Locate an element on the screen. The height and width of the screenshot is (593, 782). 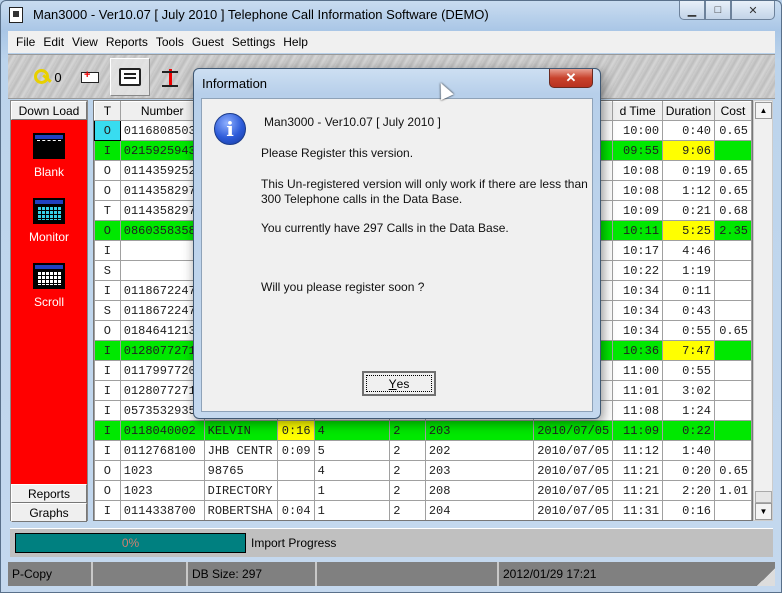
cell-time: 10:09 is located at coordinates (638, 210).